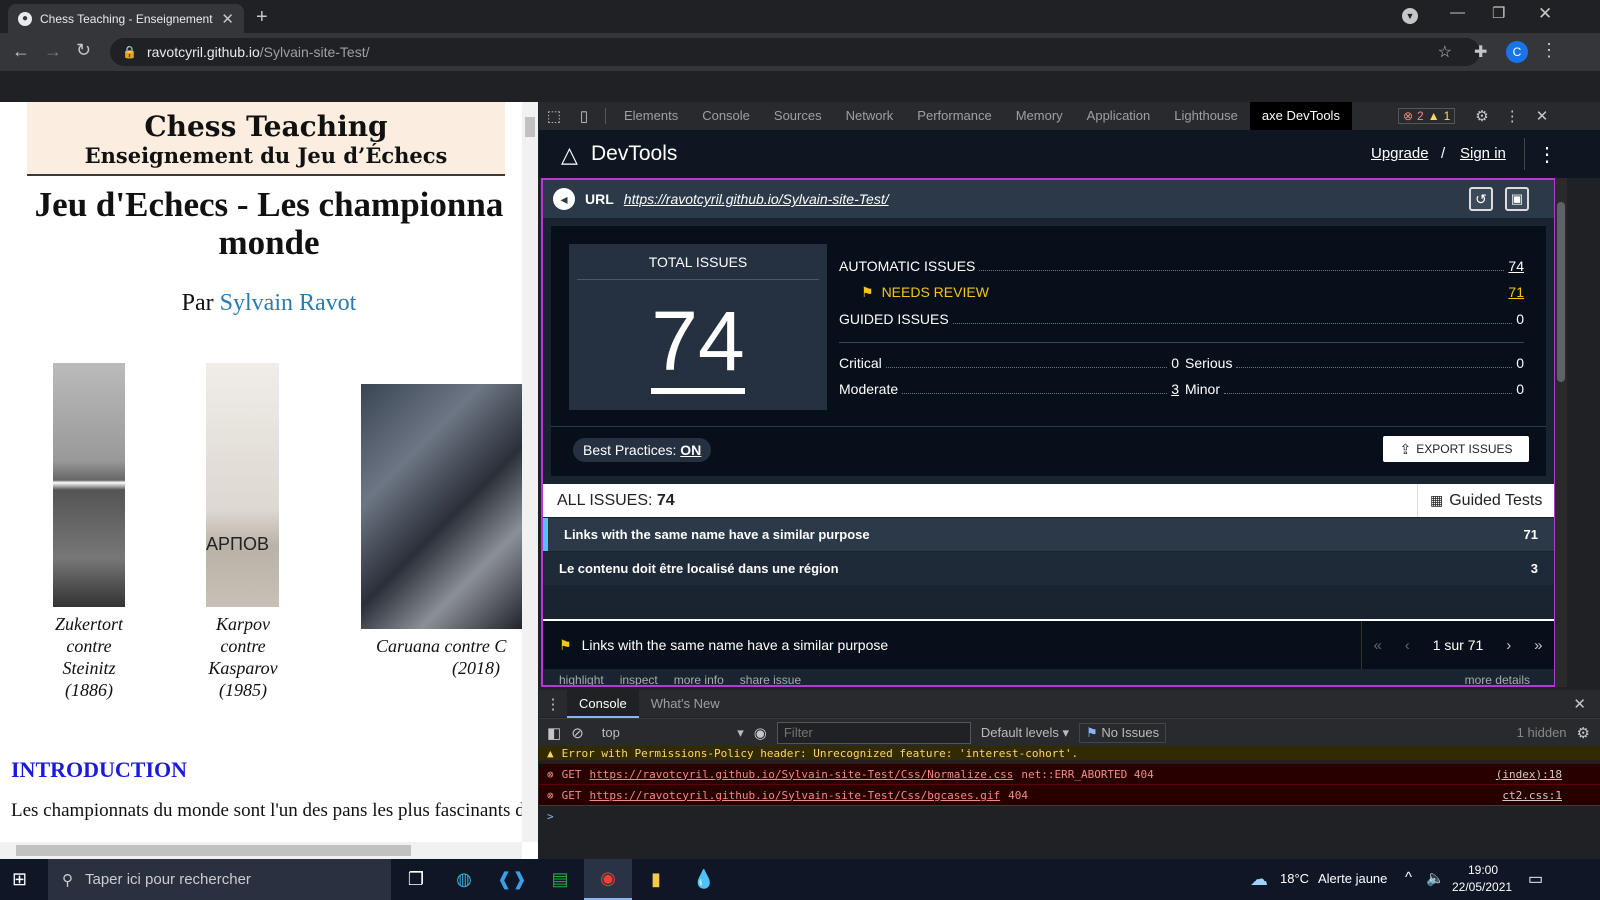  I want to click on new-tab-icon: +, so click(262, 17).